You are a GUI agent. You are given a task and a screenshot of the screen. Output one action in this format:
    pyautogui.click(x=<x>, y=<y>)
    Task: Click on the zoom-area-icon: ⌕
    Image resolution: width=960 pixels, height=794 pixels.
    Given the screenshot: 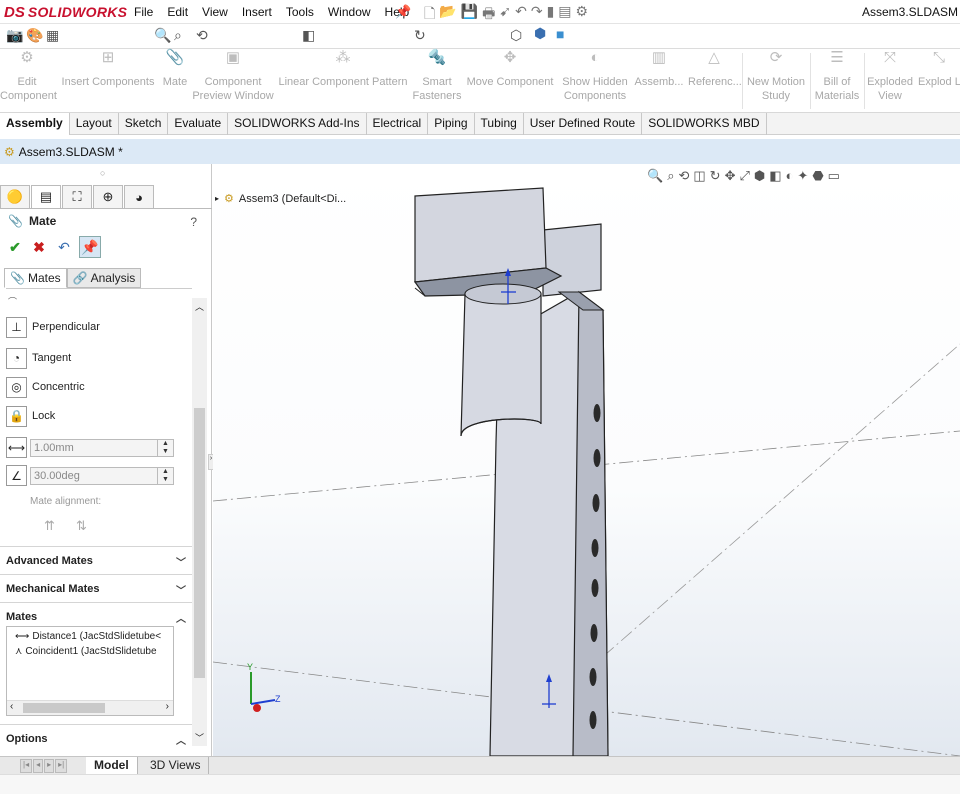 What is the action you would take?
    pyautogui.click(x=178, y=35)
    